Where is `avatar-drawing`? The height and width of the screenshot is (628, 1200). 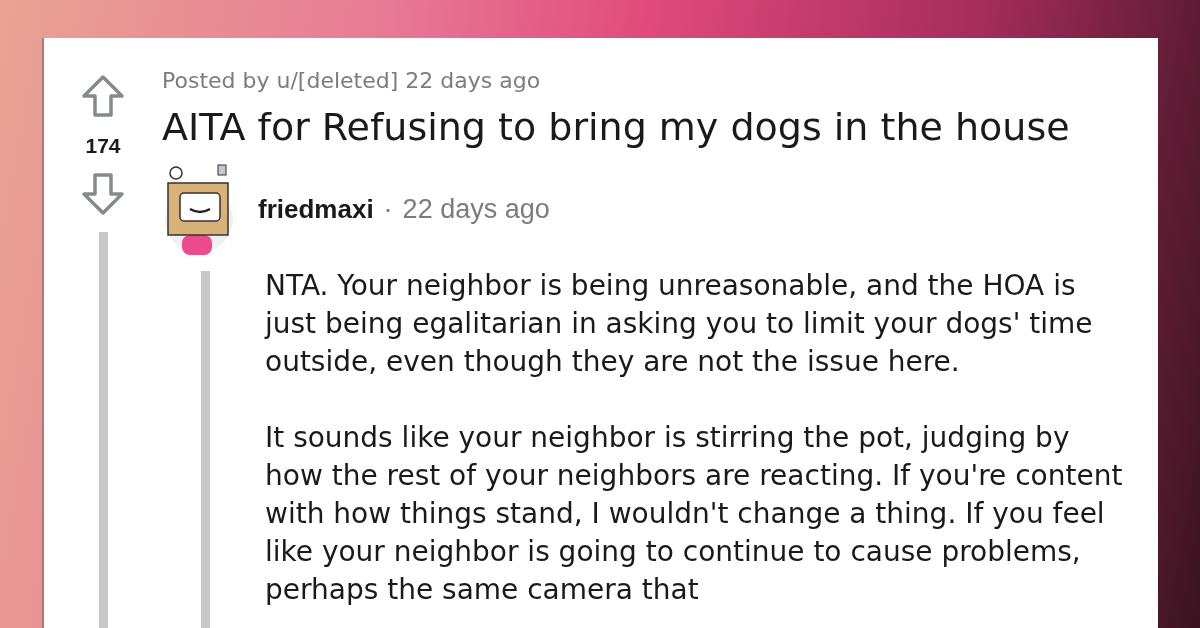
avatar-drawing is located at coordinates (199, 209).